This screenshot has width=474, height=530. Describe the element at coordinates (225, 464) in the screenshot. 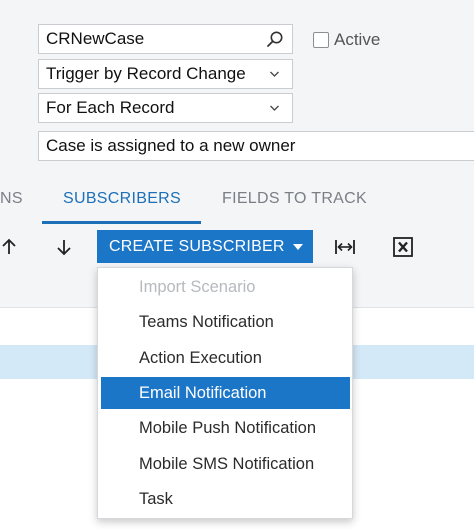

I see `menu-item-mobile-sms-notification: Mobile SMS Notification` at that location.